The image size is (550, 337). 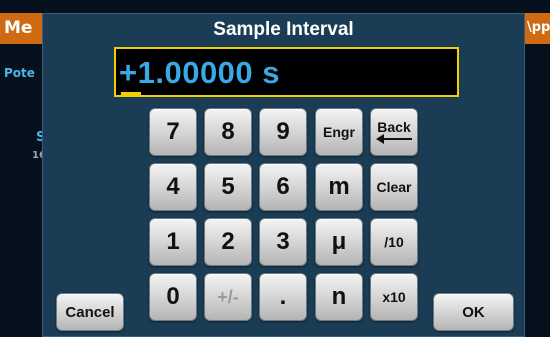 I want to click on key-8: 8, so click(x=228, y=132).